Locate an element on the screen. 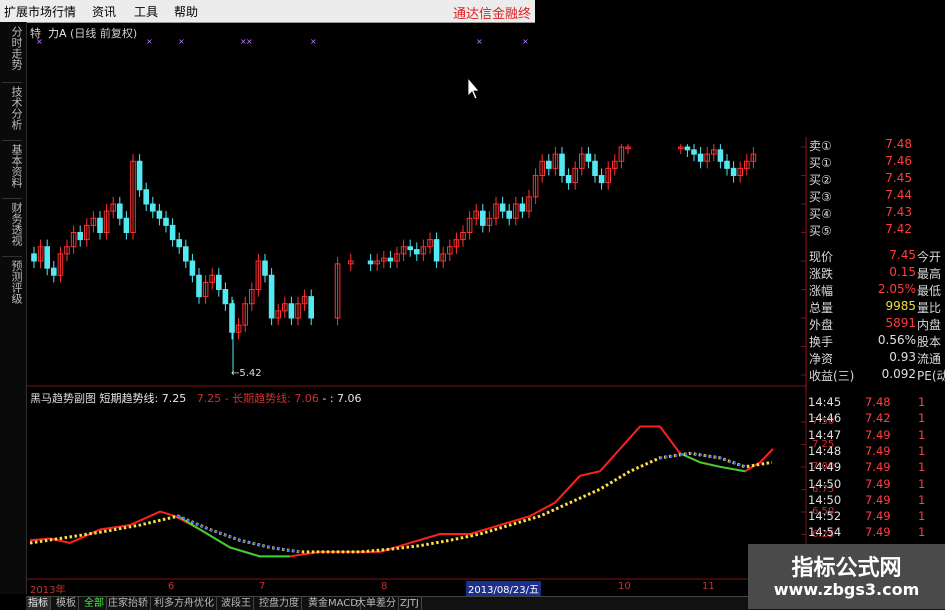 This screenshot has height=610, width=945. indicator-name: 黑马趋势副图 is located at coordinates (63, 398).